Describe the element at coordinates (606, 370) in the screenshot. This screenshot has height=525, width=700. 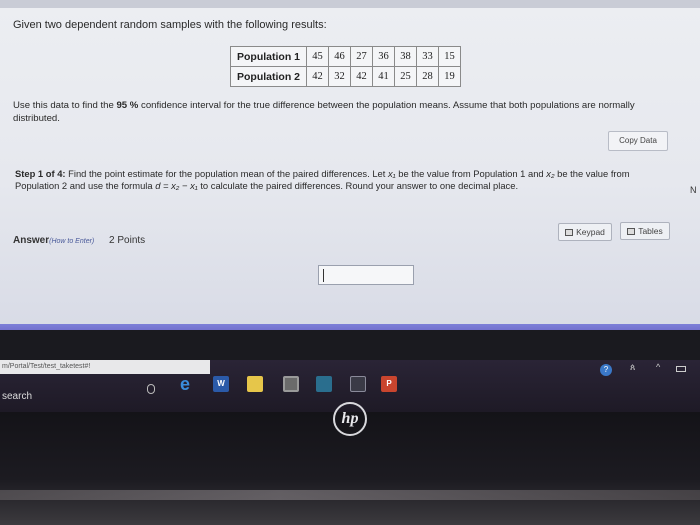
I see `help-icon: ?` at that location.